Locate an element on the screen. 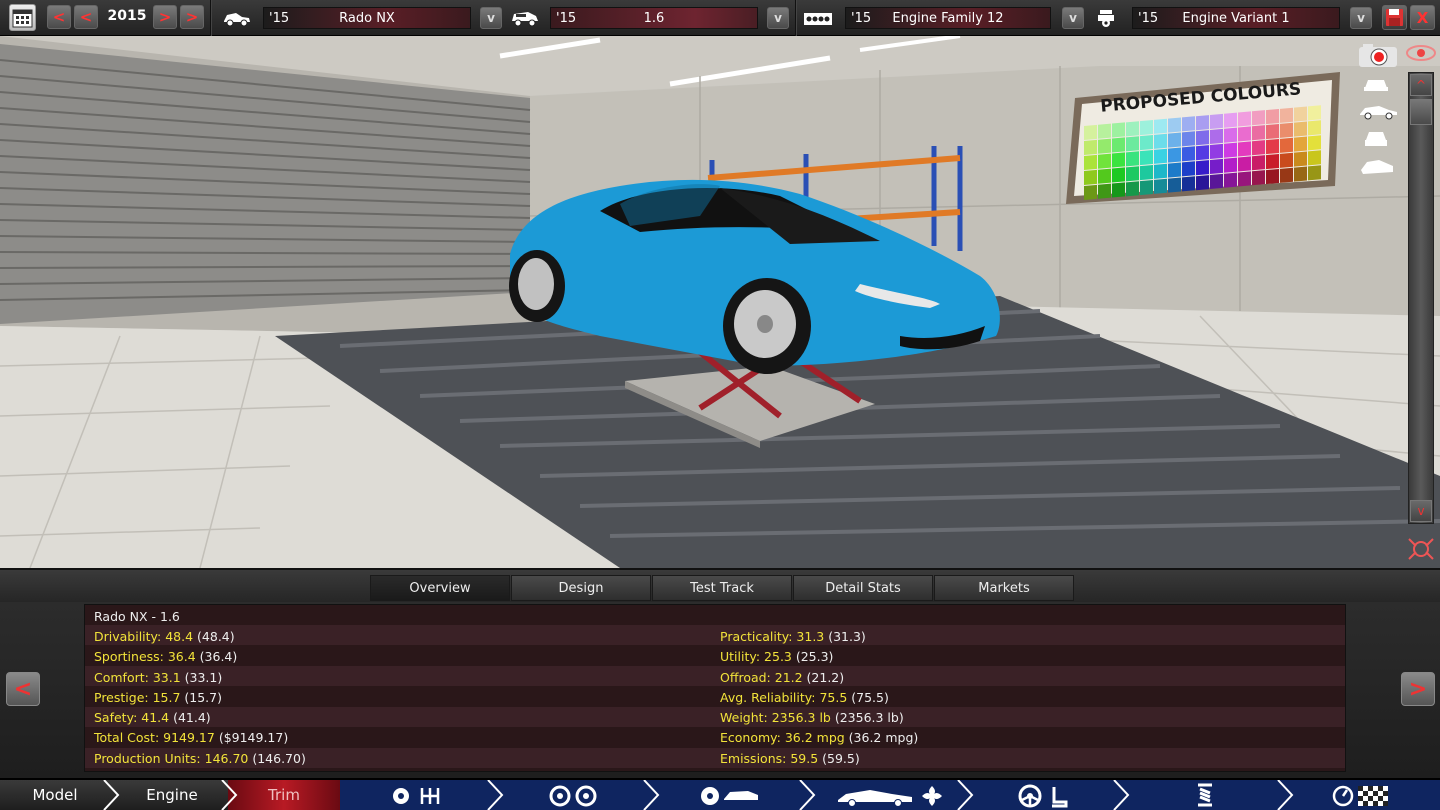 This screenshot has height=810, width=1440. stat-value: (33.1) is located at coordinates (201, 677).